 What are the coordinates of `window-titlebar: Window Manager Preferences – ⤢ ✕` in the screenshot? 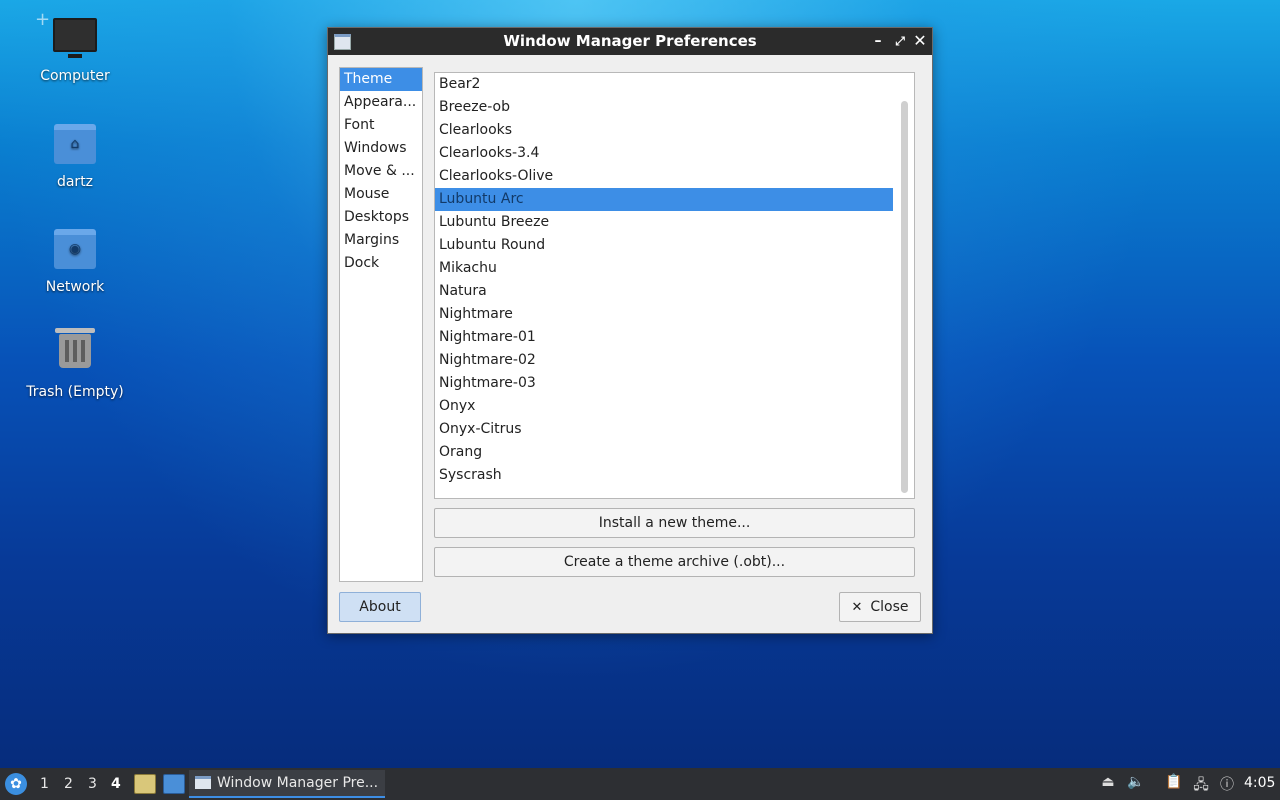 It's located at (630, 41).